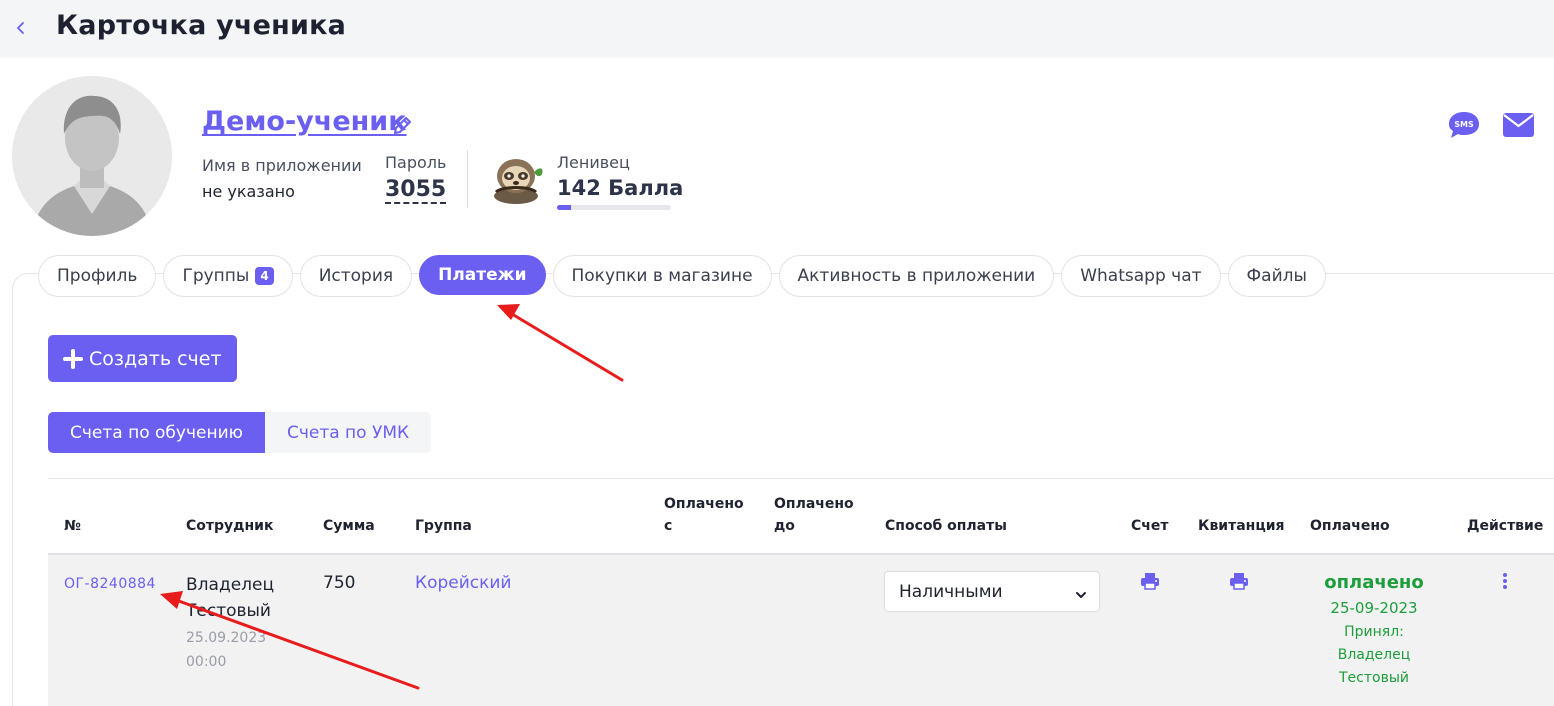  What do you see at coordinates (801, 478) in the screenshot?
I see `table-top-border` at bounding box center [801, 478].